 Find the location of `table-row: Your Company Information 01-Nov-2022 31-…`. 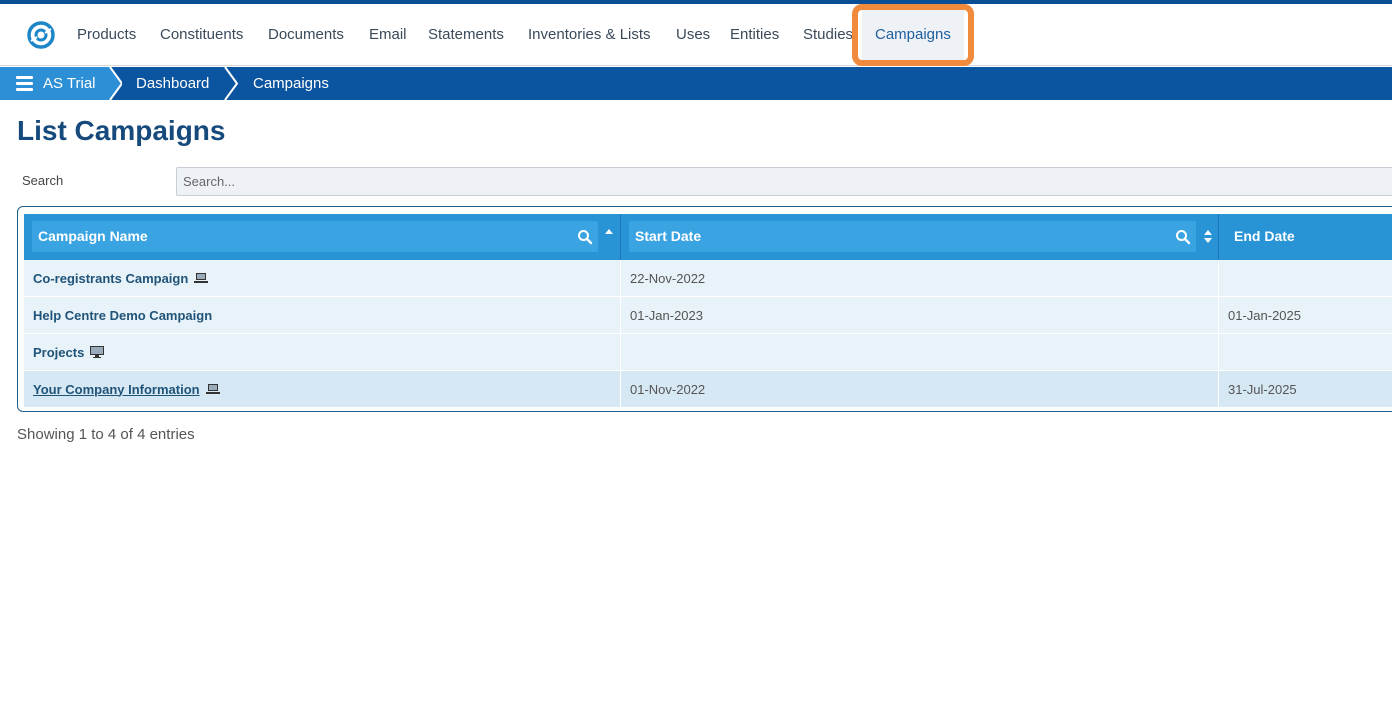

table-row: Your Company Information 01-Nov-2022 31-… is located at coordinates (708, 389).